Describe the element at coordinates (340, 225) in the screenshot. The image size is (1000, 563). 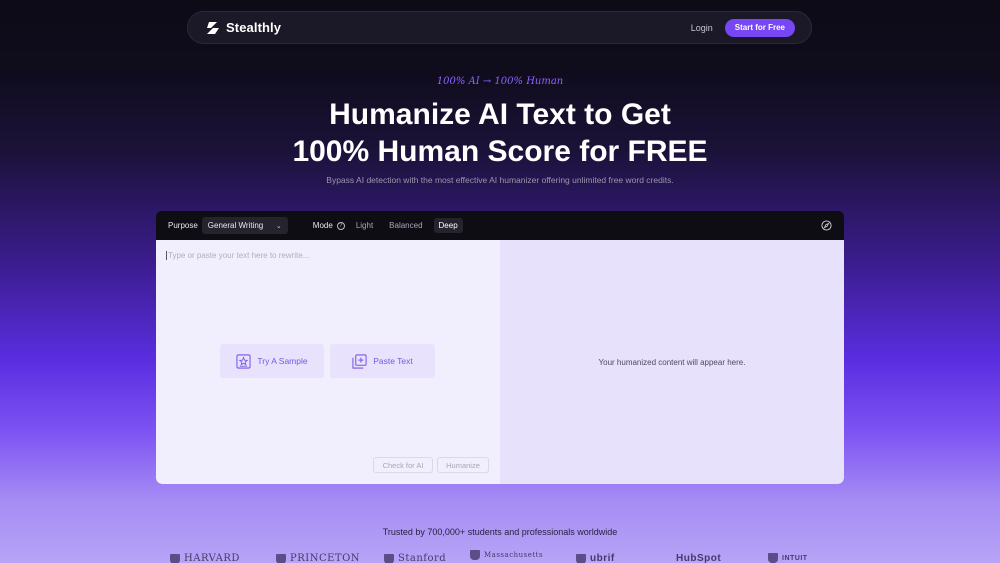
I see `help-icon: ?` at that location.